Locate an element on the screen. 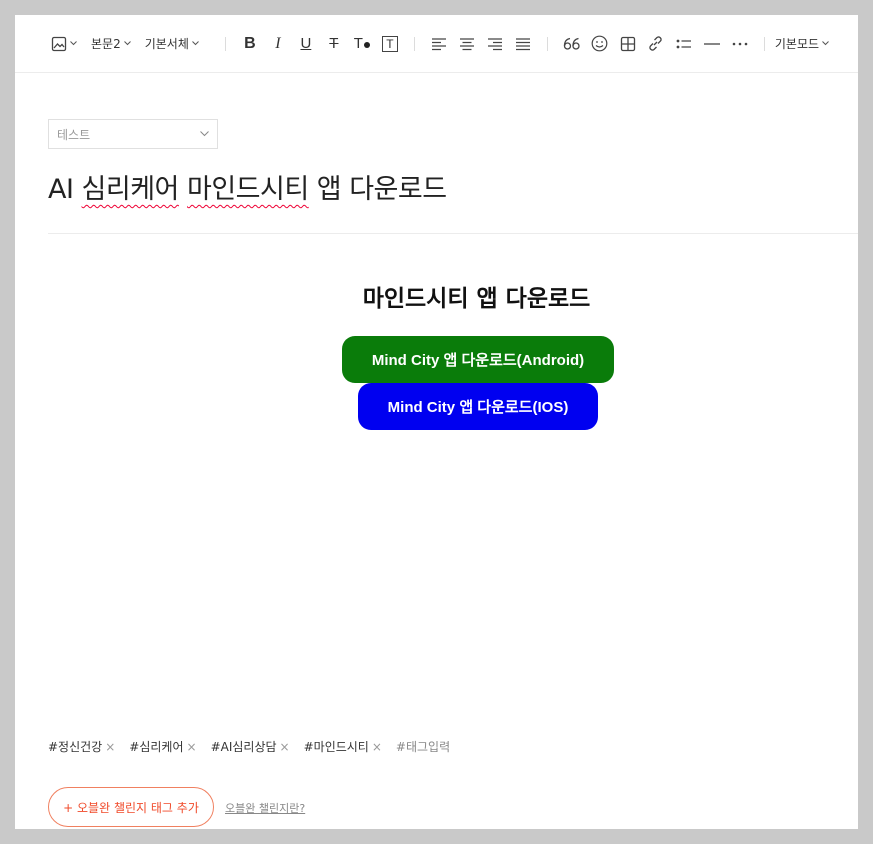 This screenshot has width=873, height=844. link-icon is located at coordinates (656, 43).